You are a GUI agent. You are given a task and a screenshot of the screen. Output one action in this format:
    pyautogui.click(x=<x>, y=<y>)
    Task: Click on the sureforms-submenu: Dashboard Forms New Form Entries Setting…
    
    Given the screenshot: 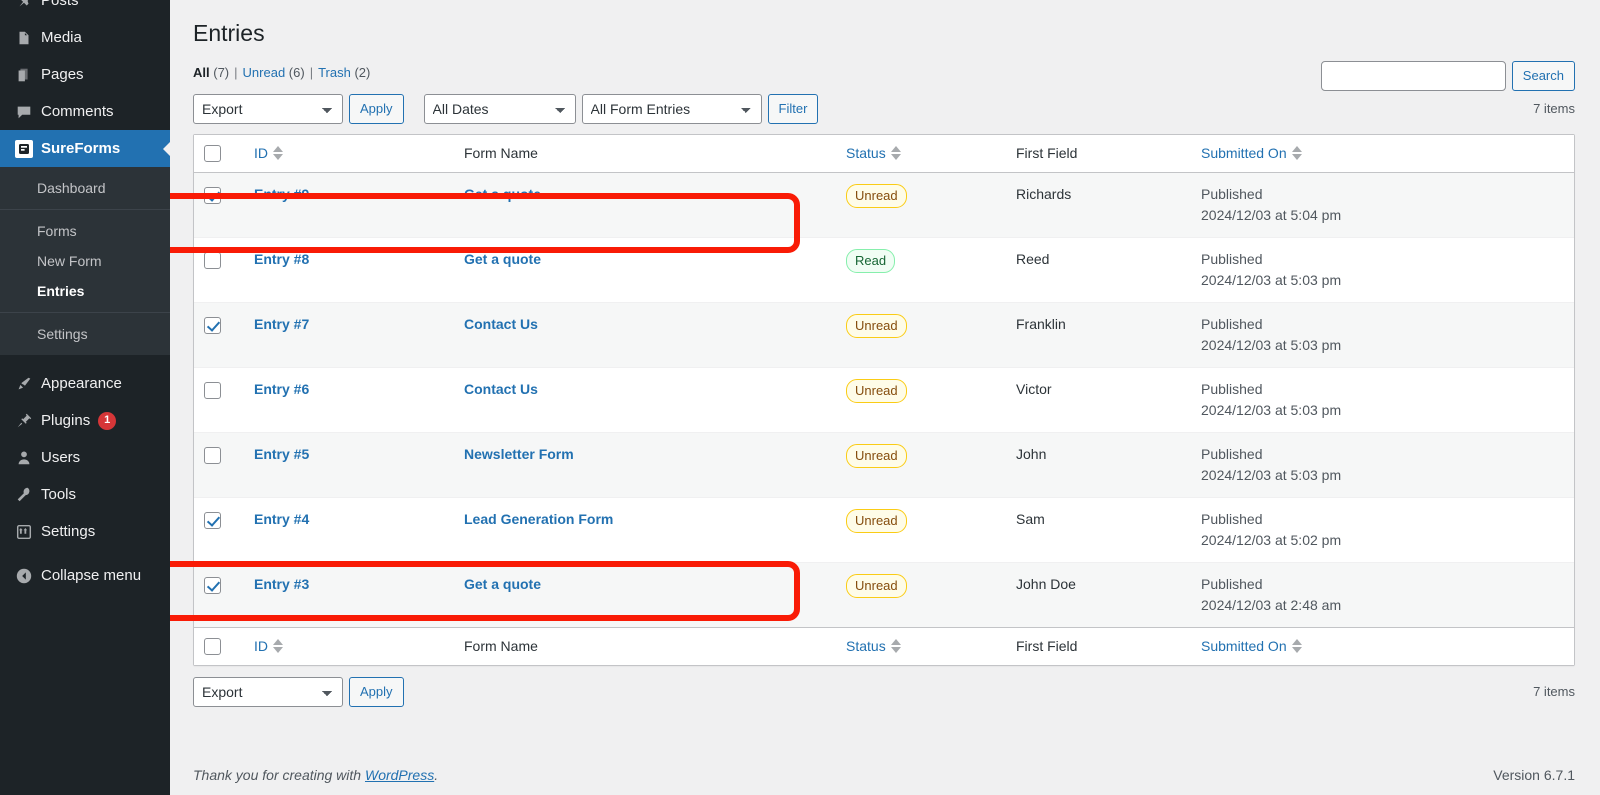 What is the action you would take?
    pyautogui.click(x=85, y=261)
    